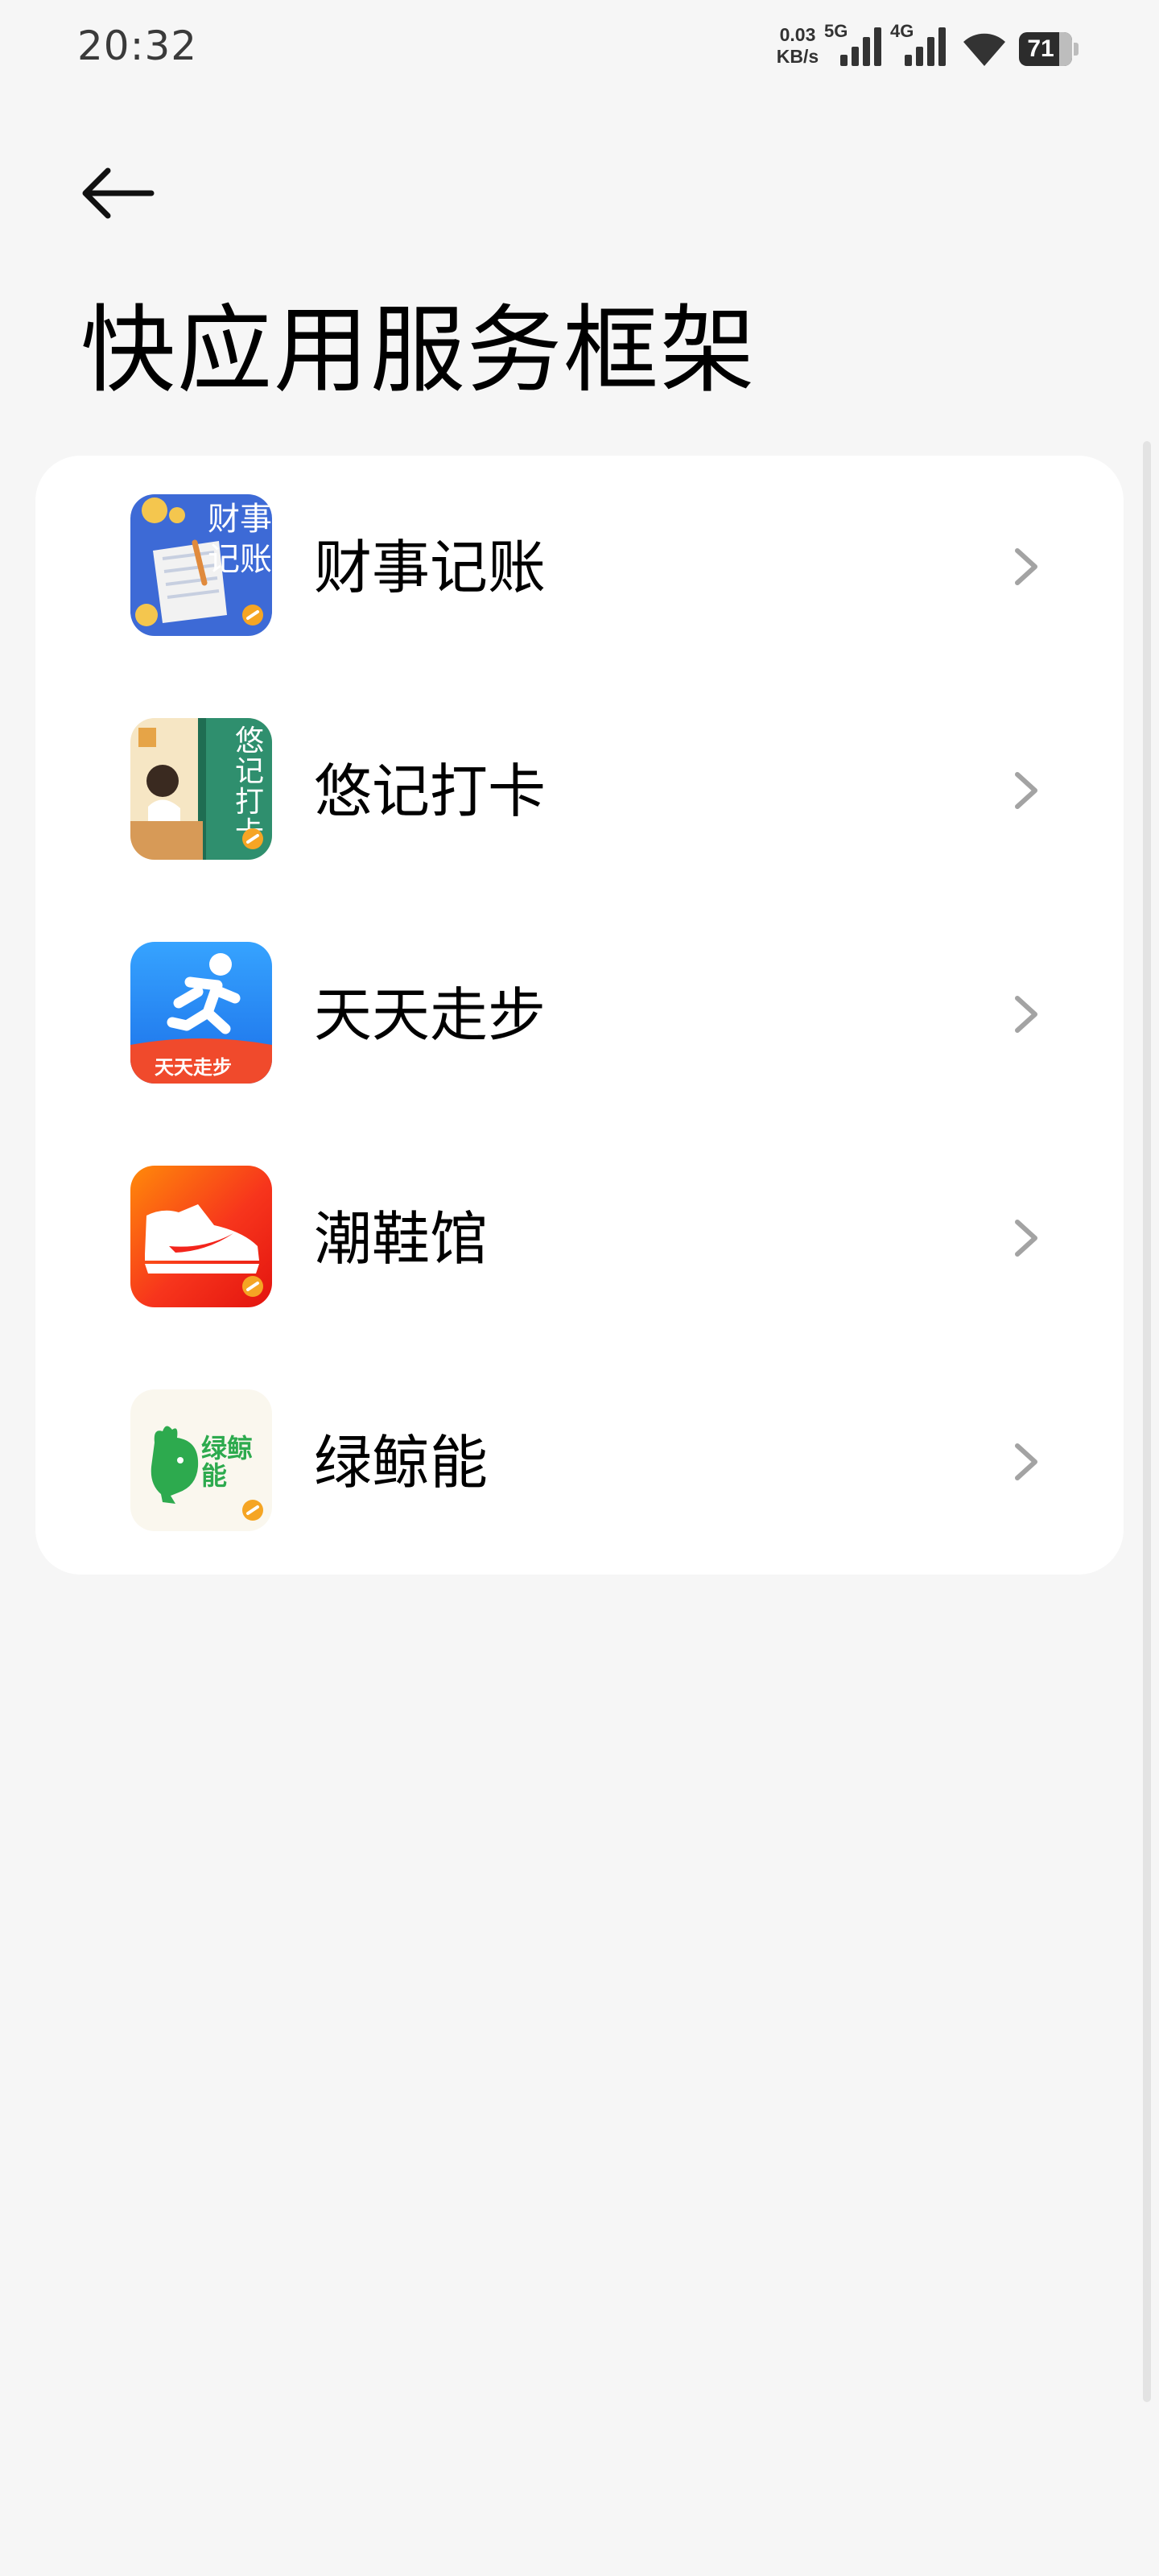  I want to click on network-speed-value: 0.03, so click(797, 34).